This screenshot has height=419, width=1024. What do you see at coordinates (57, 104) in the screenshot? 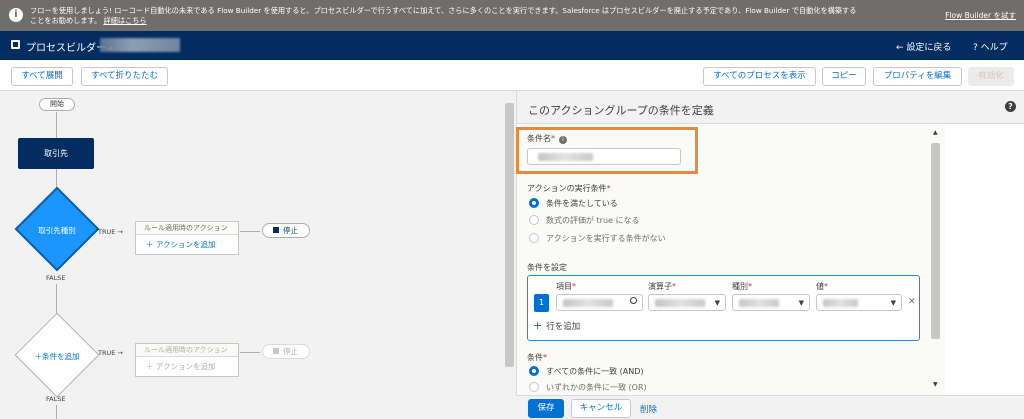
I see `start-node: 開始` at bounding box center [57, 104].